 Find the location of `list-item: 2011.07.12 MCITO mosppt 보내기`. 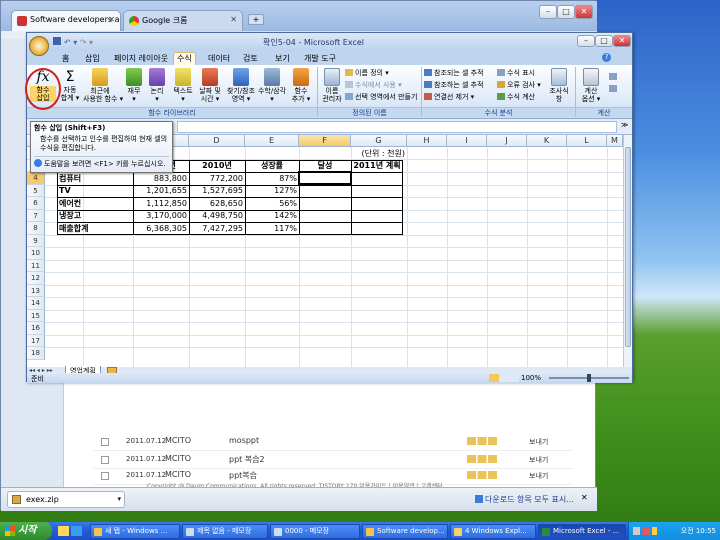

list-item: 2011.07.12 MCITO mosppt 보내기 is located at coordinates (333, 442).